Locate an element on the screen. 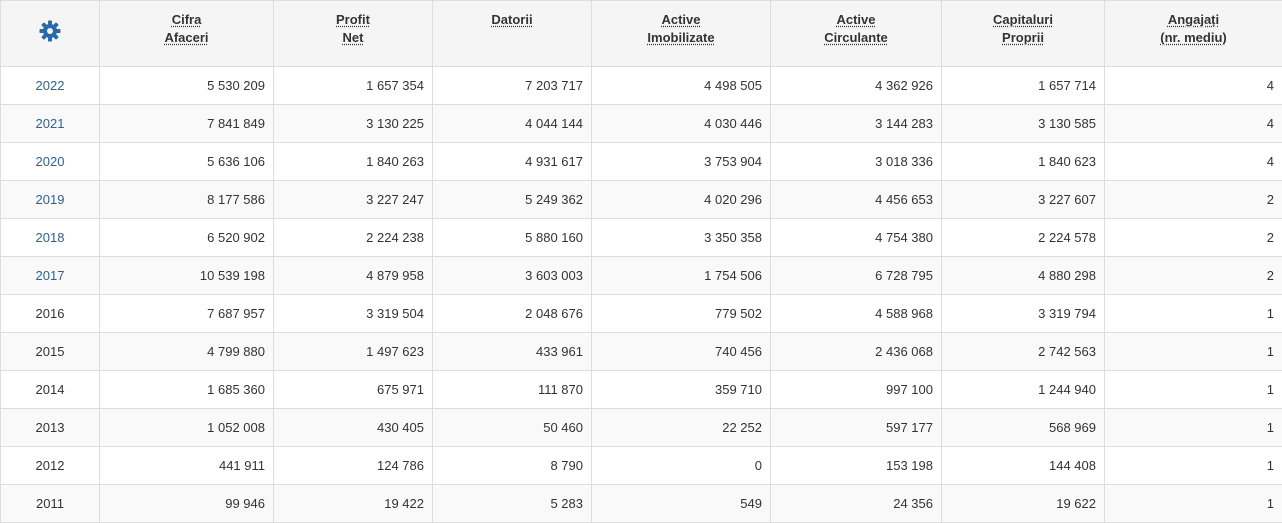 This screenshot has height=523, width=1282. table-row: 2012441 911124 7868 7900153 198144 4081 is located at coordinates (641, 466).